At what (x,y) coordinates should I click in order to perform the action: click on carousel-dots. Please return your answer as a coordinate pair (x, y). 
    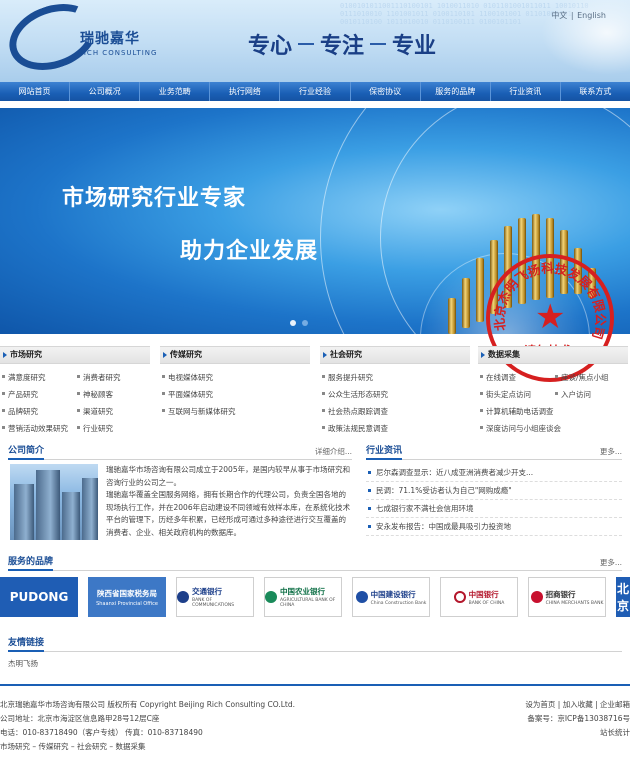
    Looking at the image, I should click on (299, 323).